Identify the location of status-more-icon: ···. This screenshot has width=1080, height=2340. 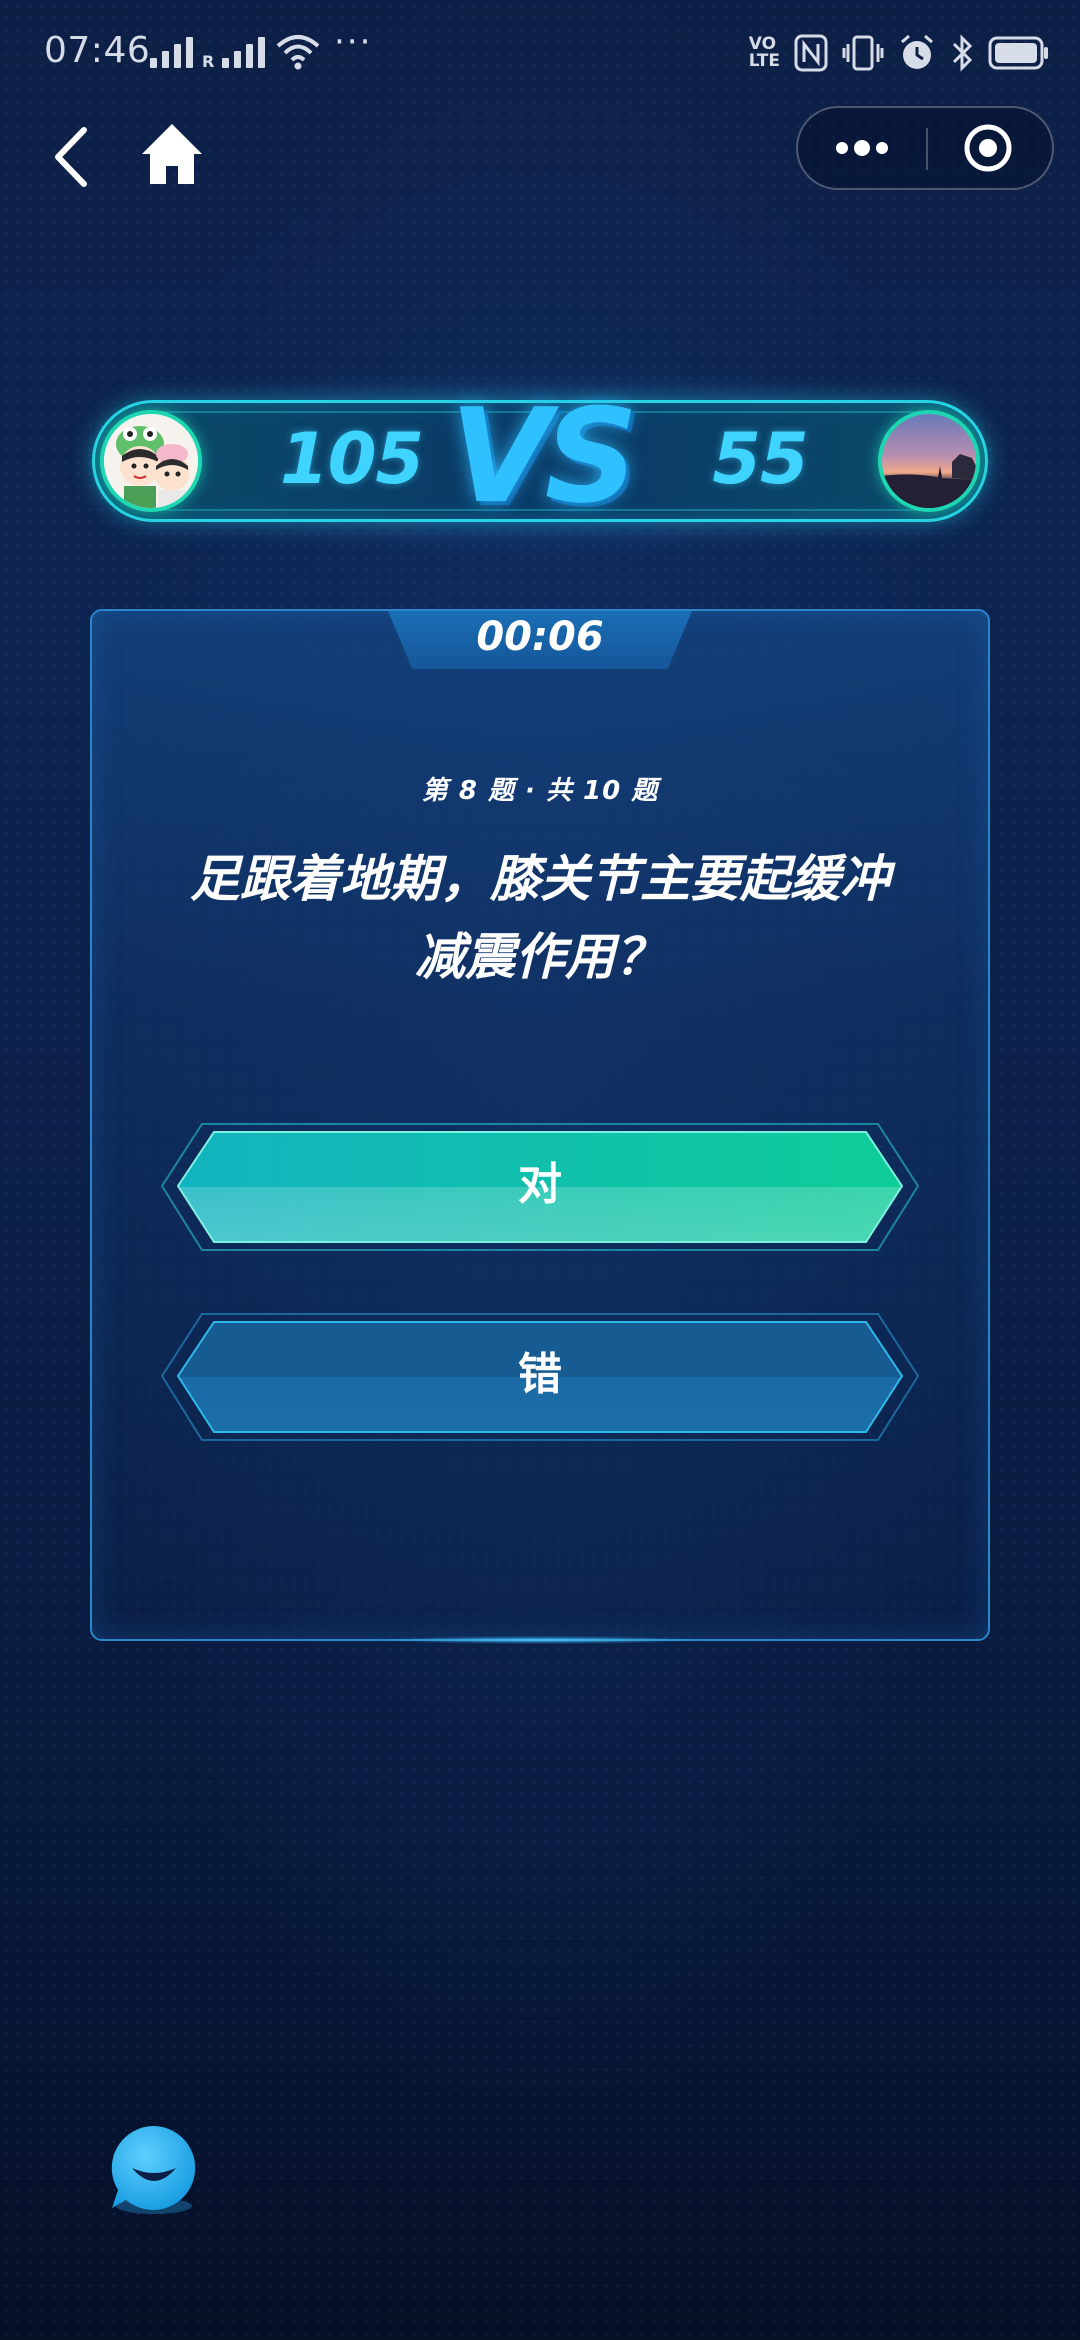
(353, 42).